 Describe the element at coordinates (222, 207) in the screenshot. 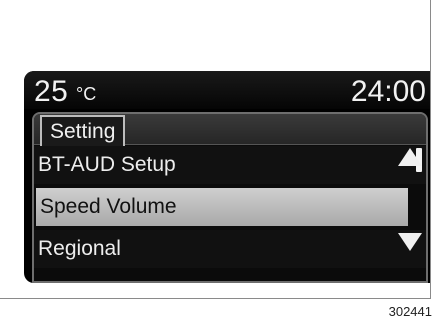

I see `menu-item-speed-volume: Speed Volume` at that location.